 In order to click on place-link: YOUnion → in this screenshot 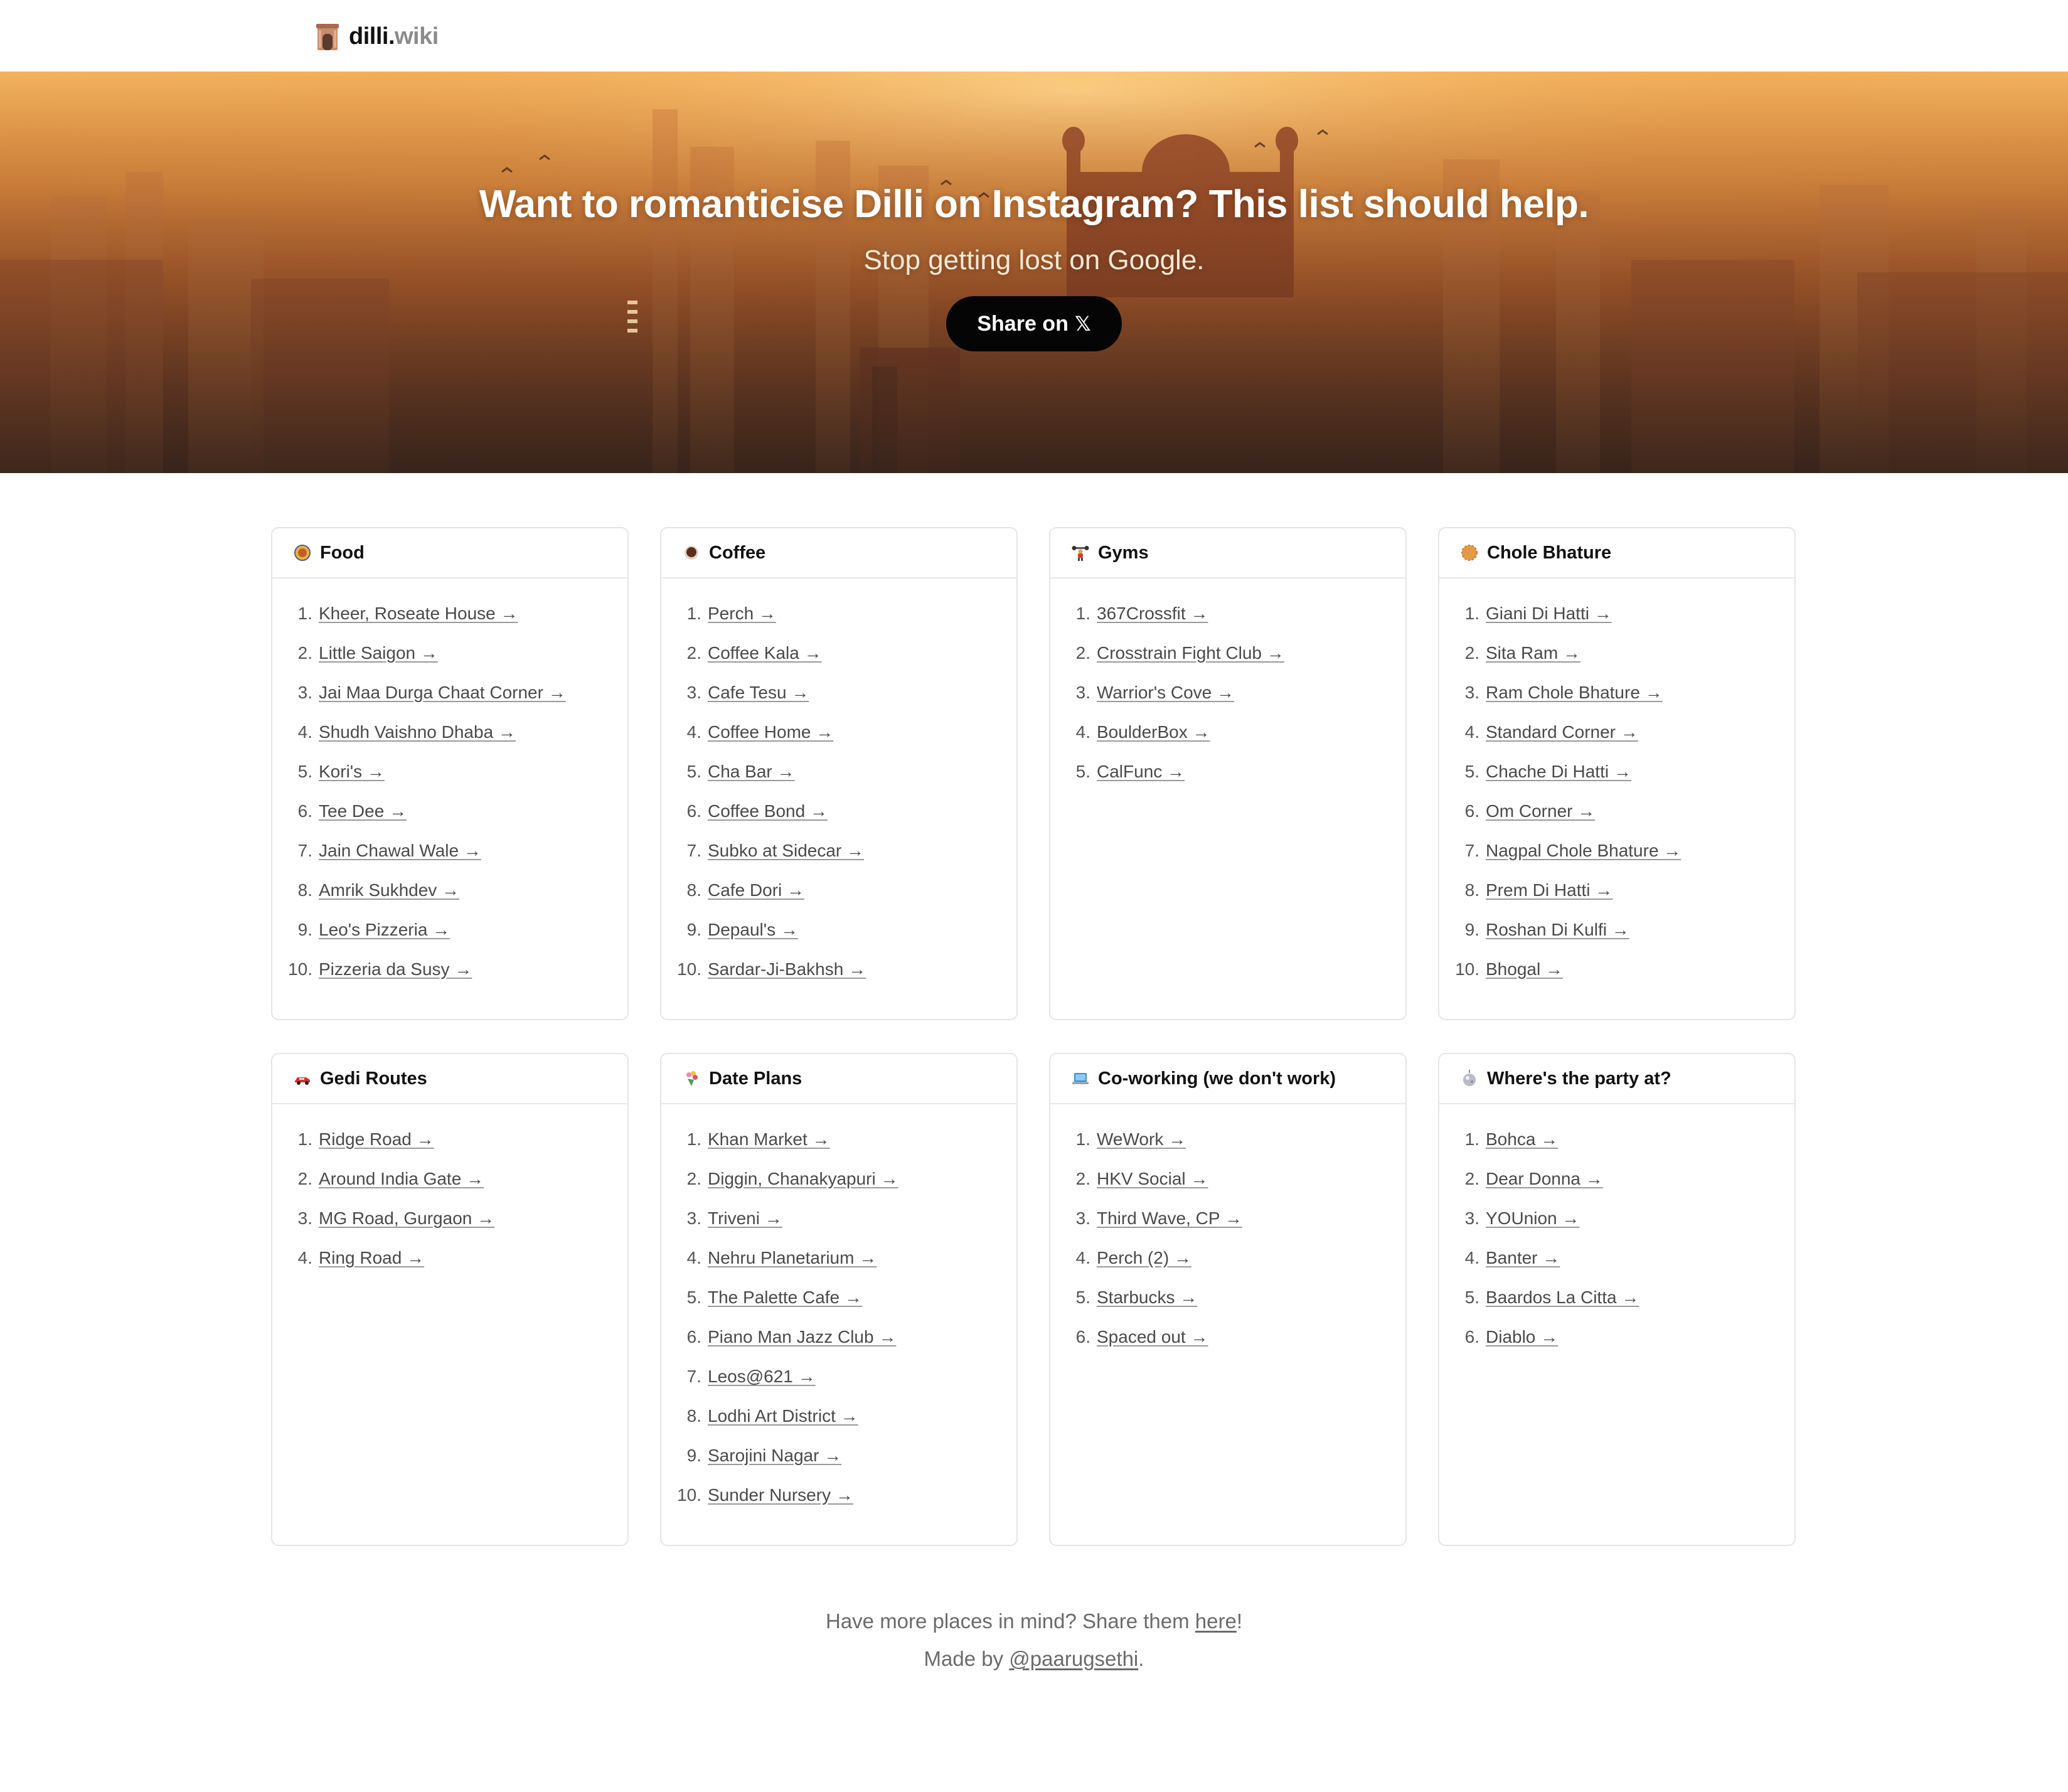, I will do `click(1532, 1218)`.